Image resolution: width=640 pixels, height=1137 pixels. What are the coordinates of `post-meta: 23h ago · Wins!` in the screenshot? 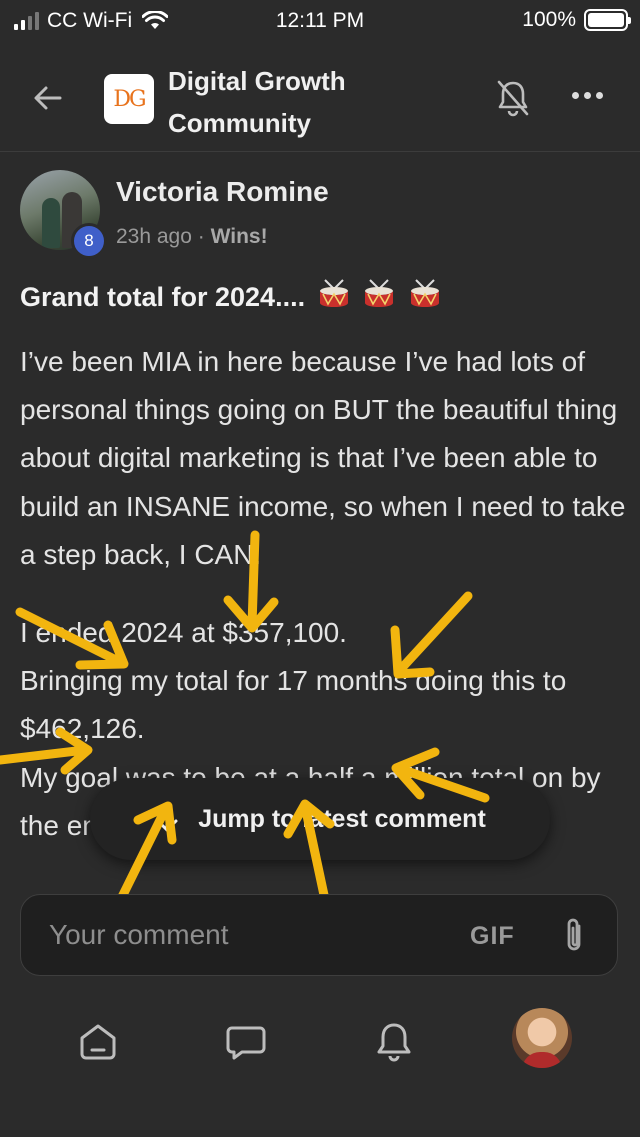 It's located at (192, 237).